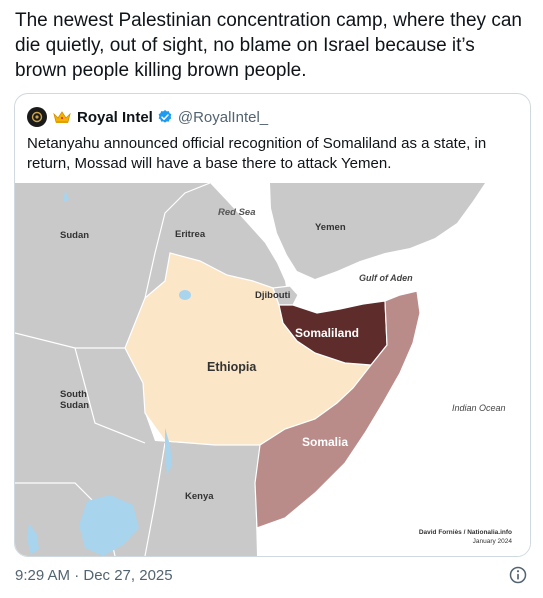  I want to click on label-djibouti: Djibouti, so click(272, 295).